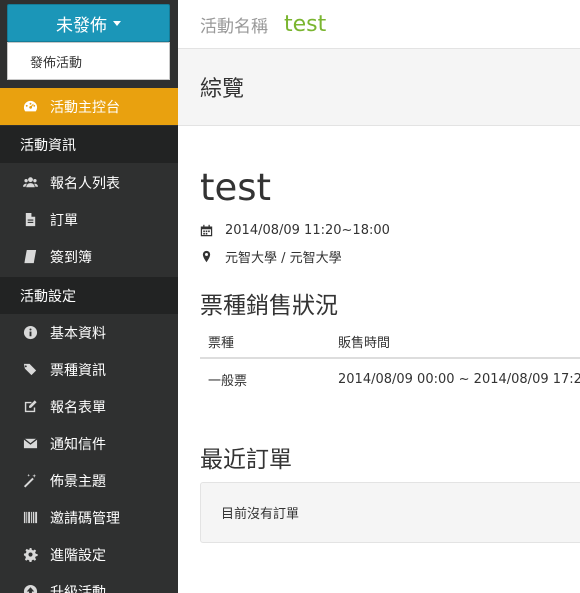 Image resolution: width=580 pixels, height=593 pixels. Describe the element at coordinates (236, 187) in the screenshot. I see `event-title: test` at that location.